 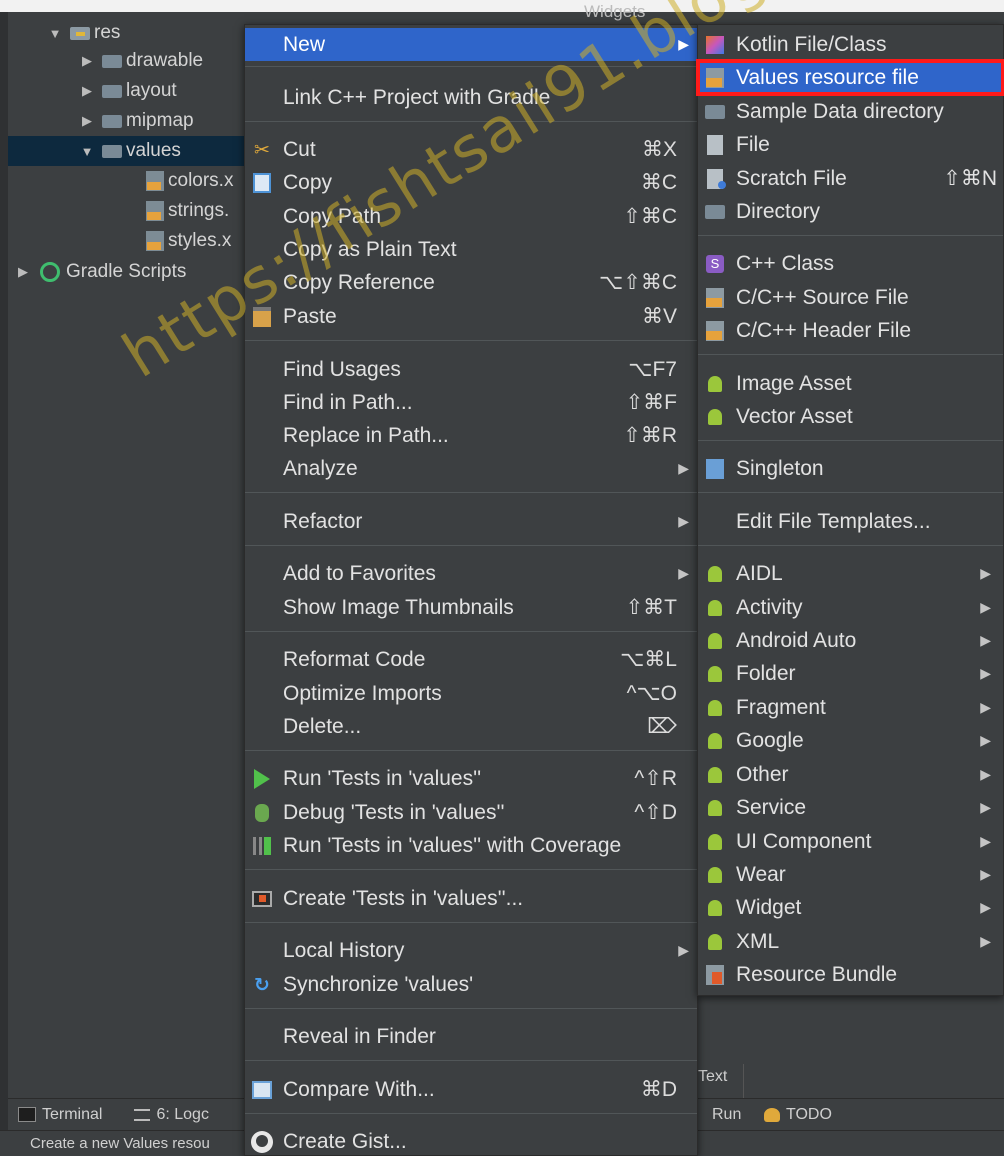 What do you see at coordinates (471, 521) in the screenshot?
I see `menu-item-refactor: Refactor ▶` at bounding box center [471, 521].